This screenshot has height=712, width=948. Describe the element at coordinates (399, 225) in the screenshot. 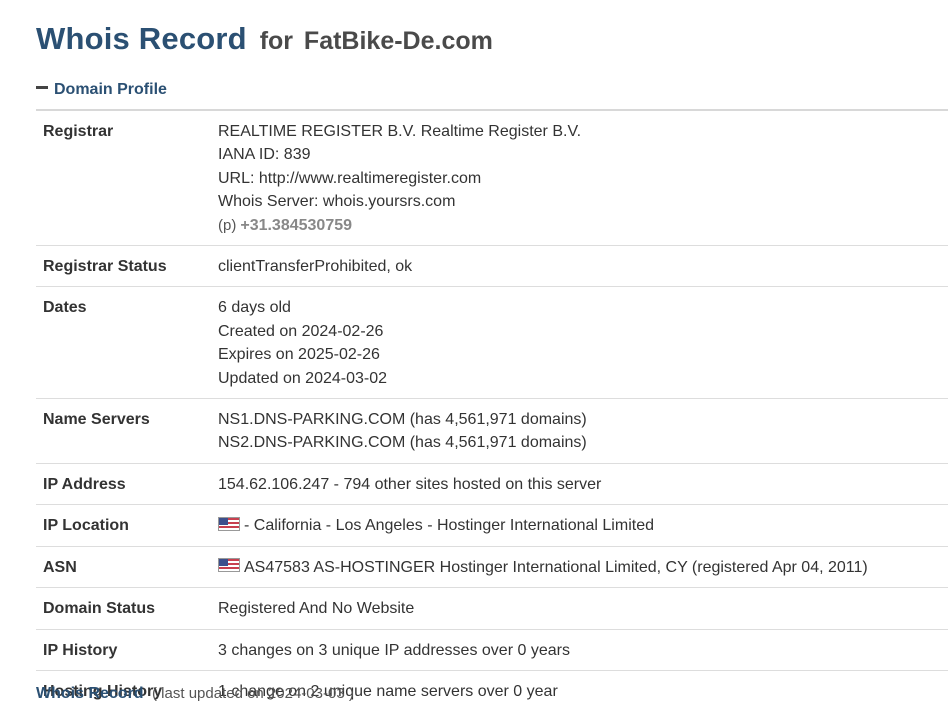

I see `registrar-phone-line: (p) +31.384530759` at that location.